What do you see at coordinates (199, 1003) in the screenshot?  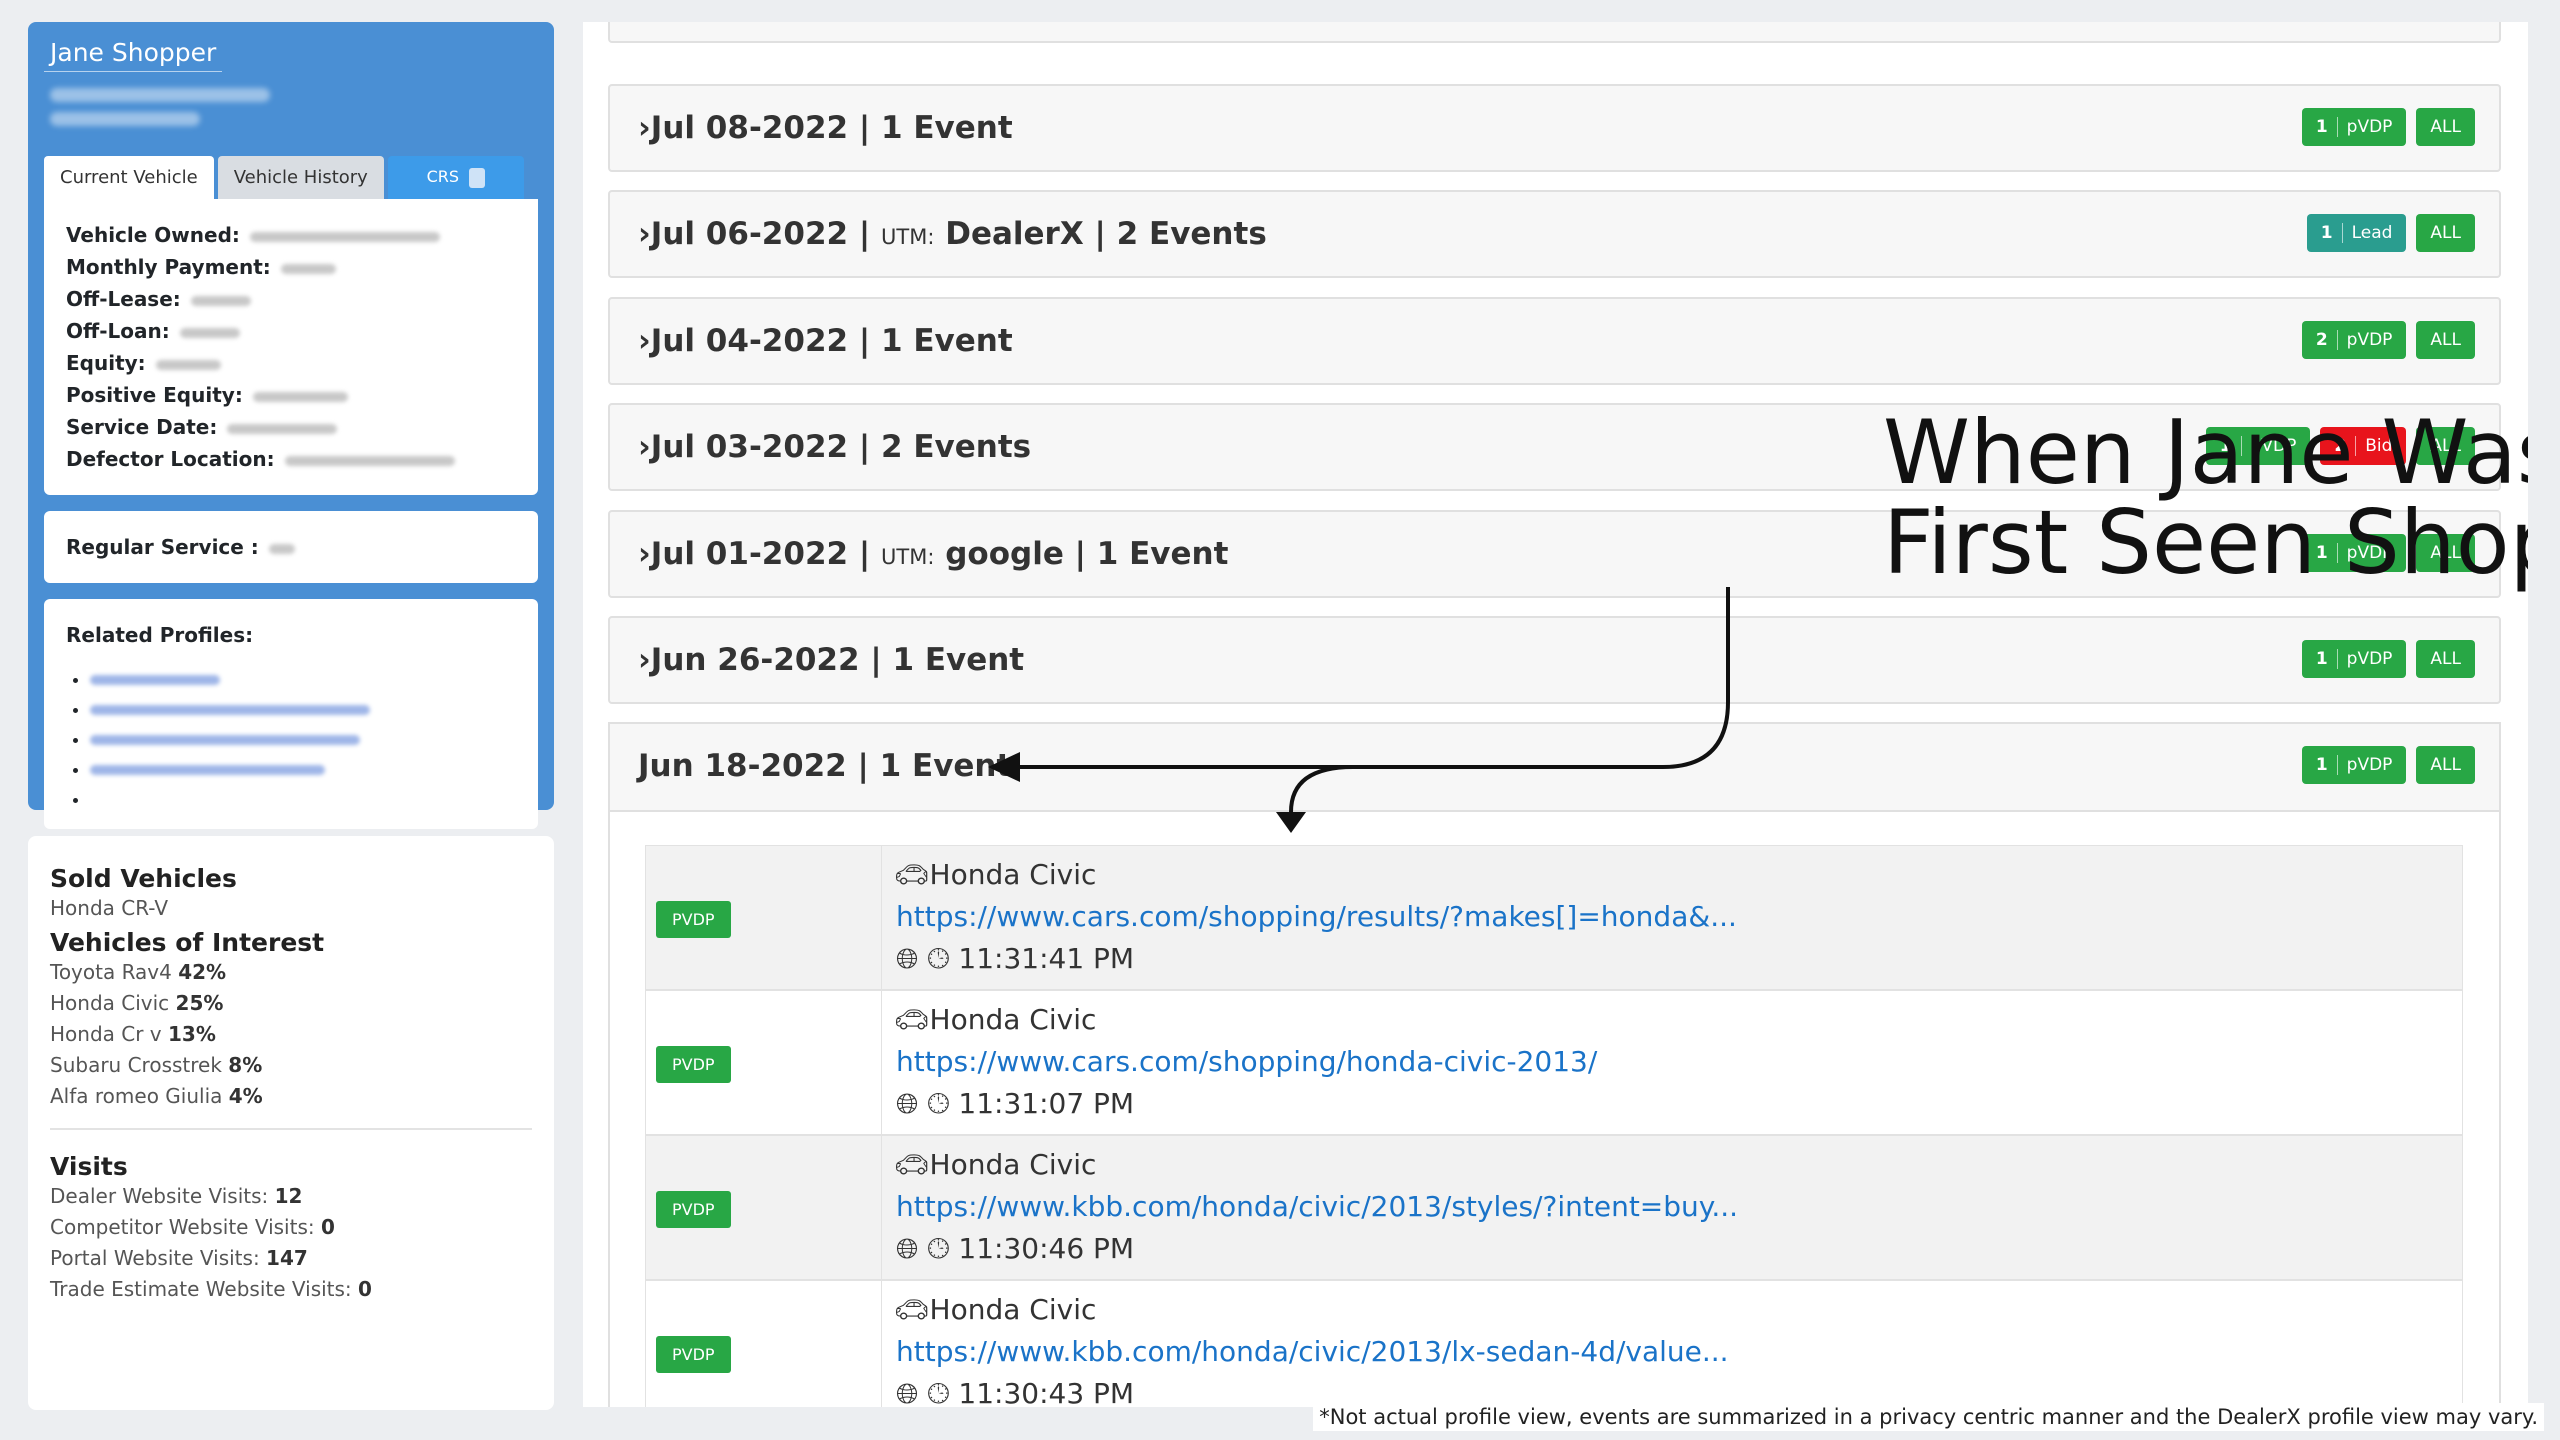 I see `interest-pct: 25%` at bounding box center [199, 1003].